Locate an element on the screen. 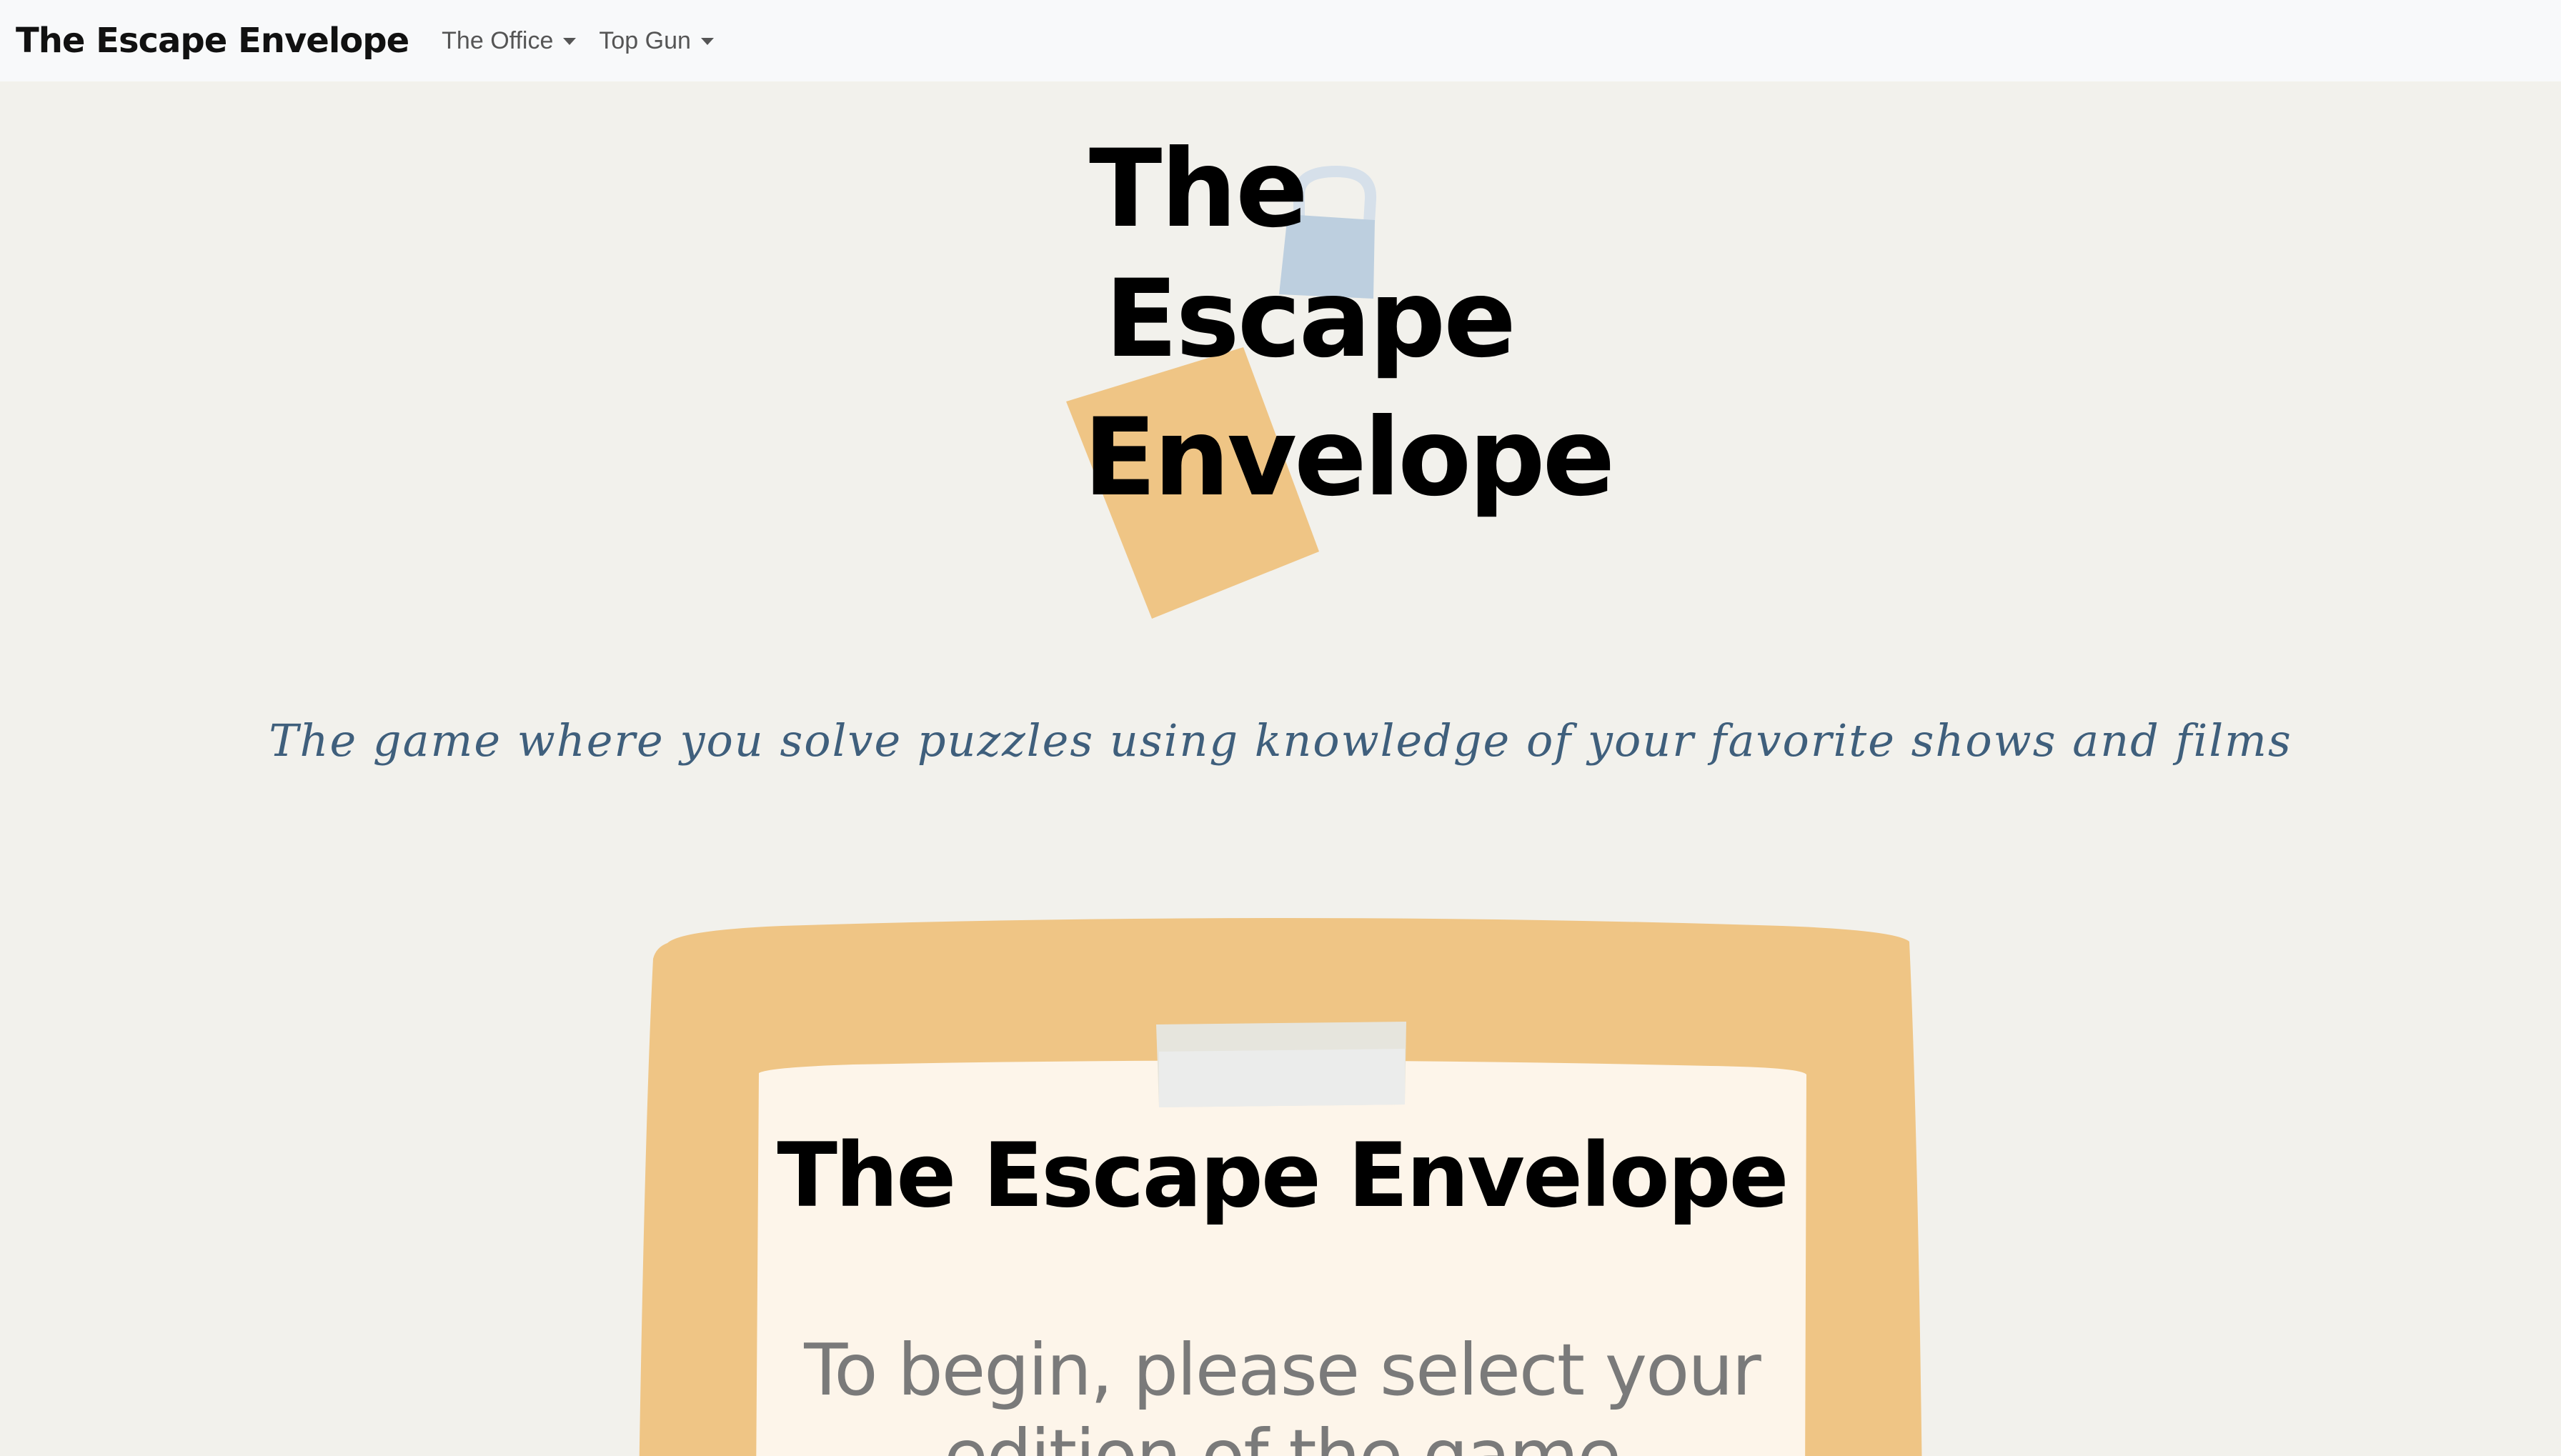 Image resolution: width=2561 pixels, height=1456 pixels. navbar: The Escape Envelope The Office Top Gun is located at coordinates (1280, 40).